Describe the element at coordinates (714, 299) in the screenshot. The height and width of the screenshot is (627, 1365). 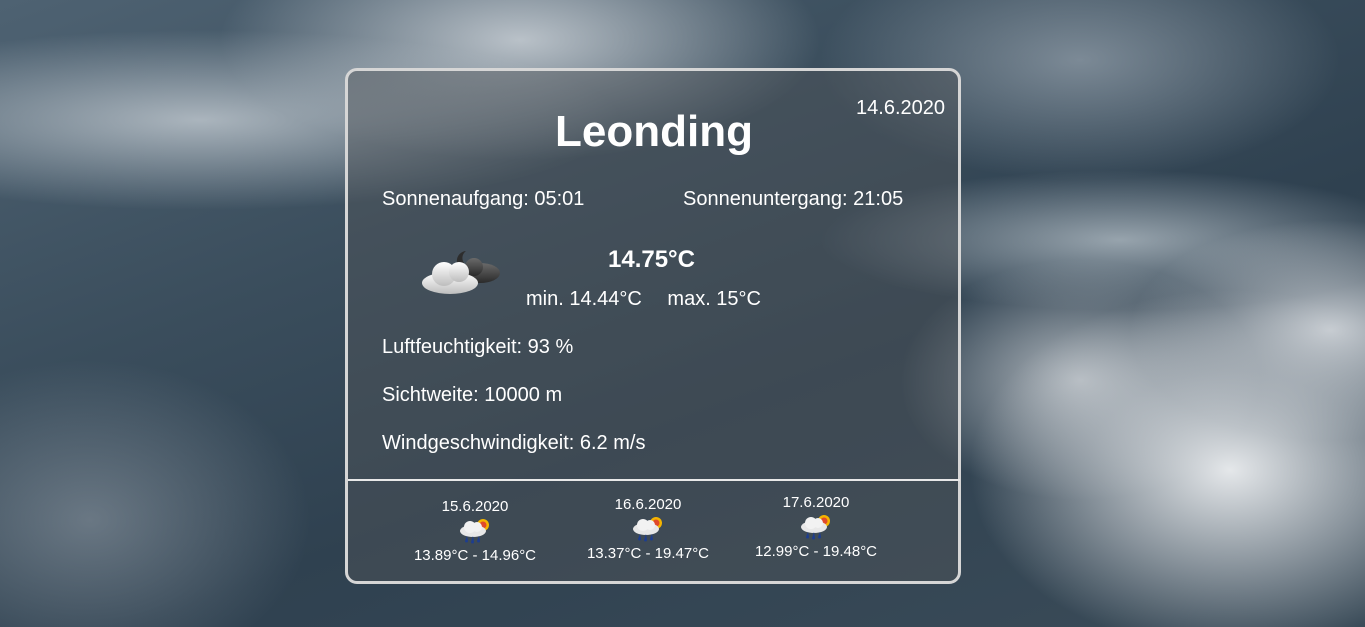
I see `max-temperature: max. 15°C` at that location.